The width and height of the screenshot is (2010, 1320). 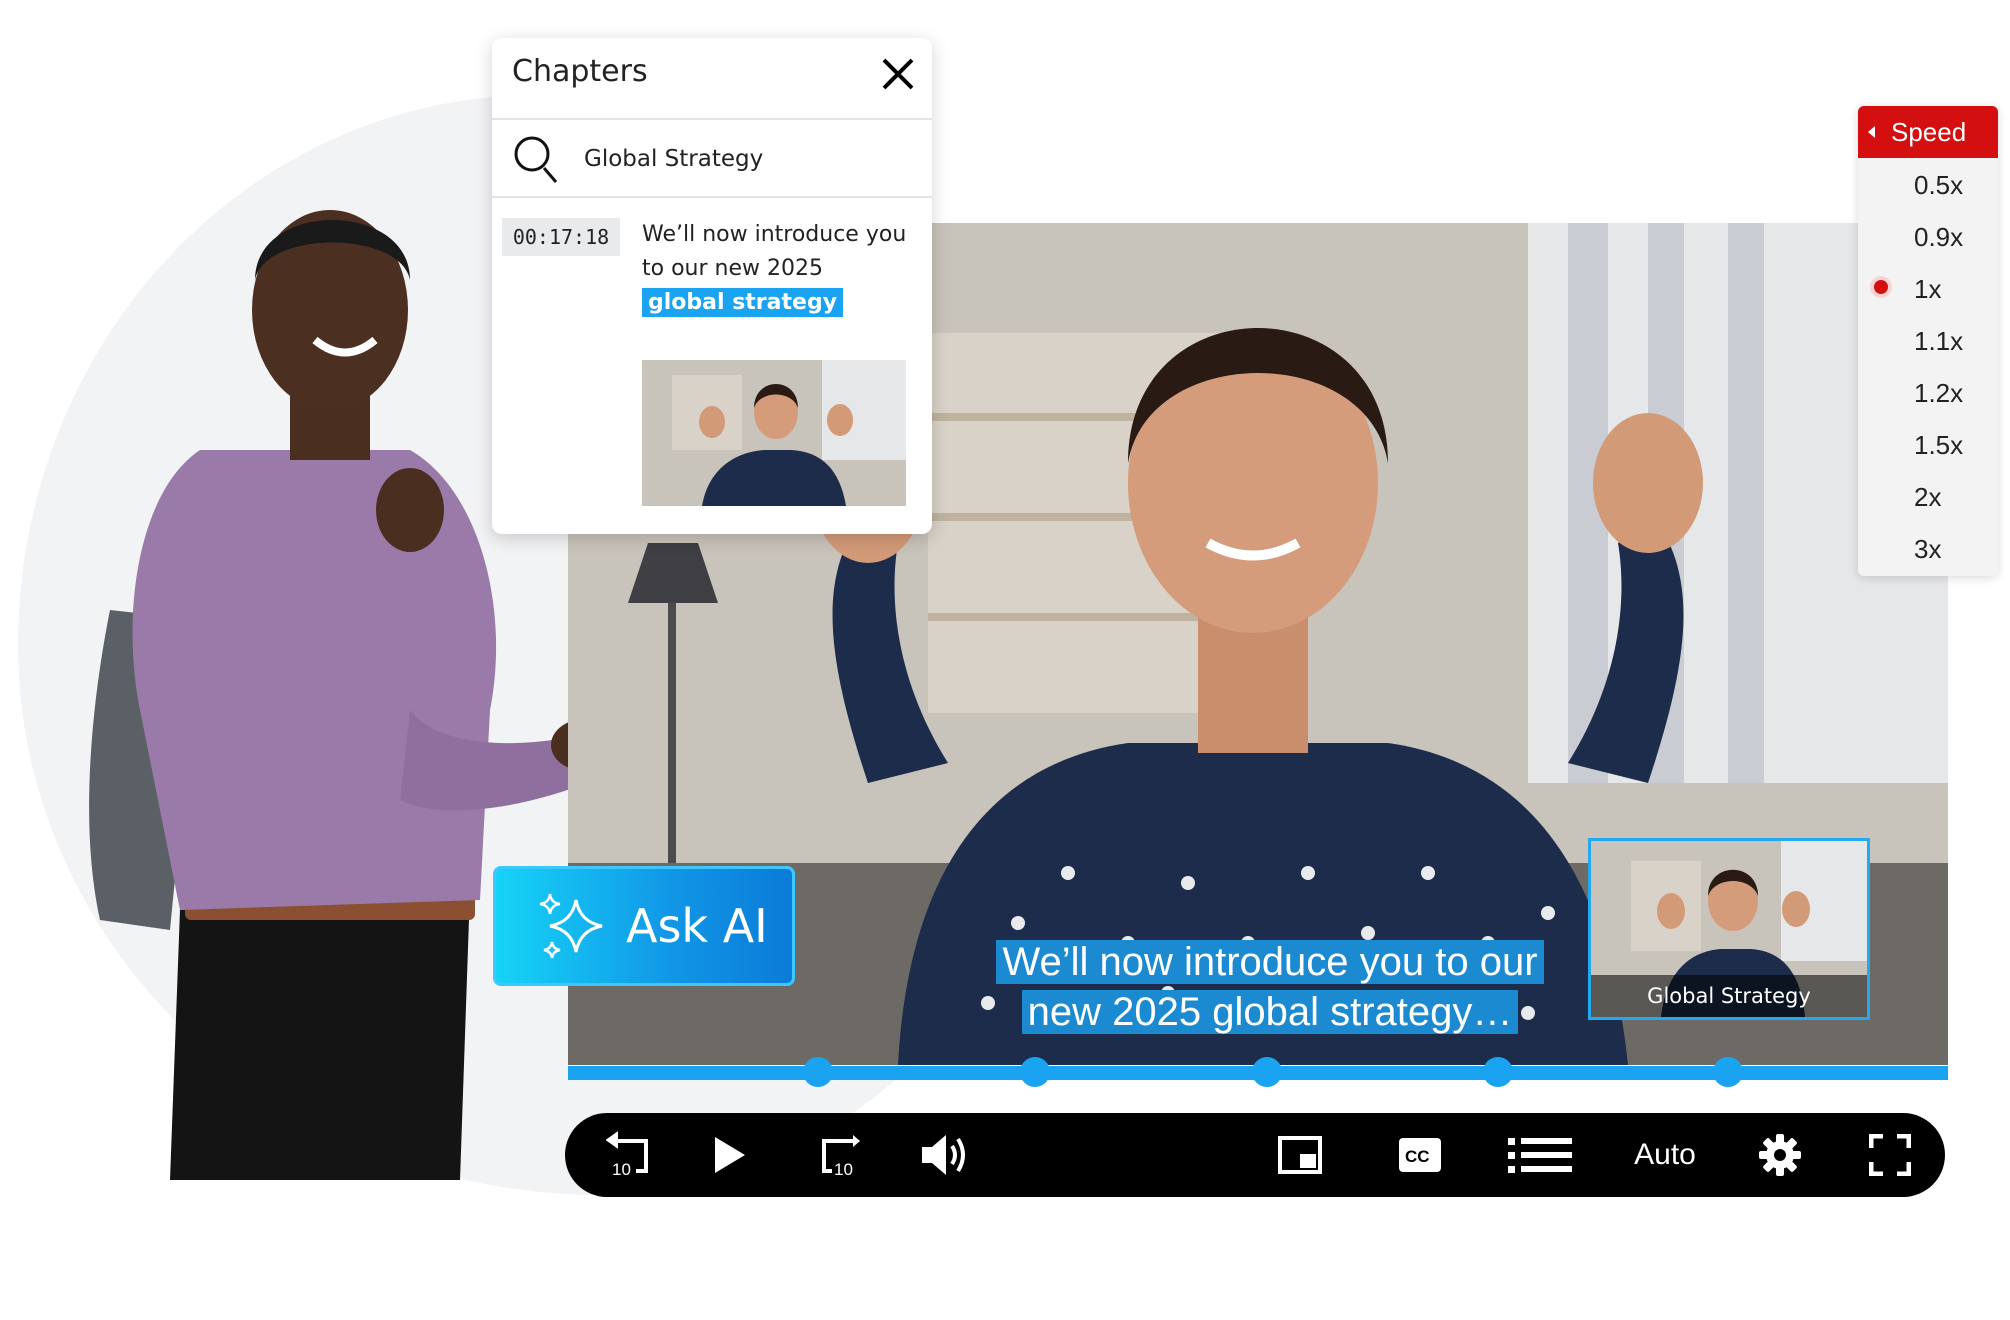 I want to click on picture-in-picture-button, so click(x=1300, y=1155).